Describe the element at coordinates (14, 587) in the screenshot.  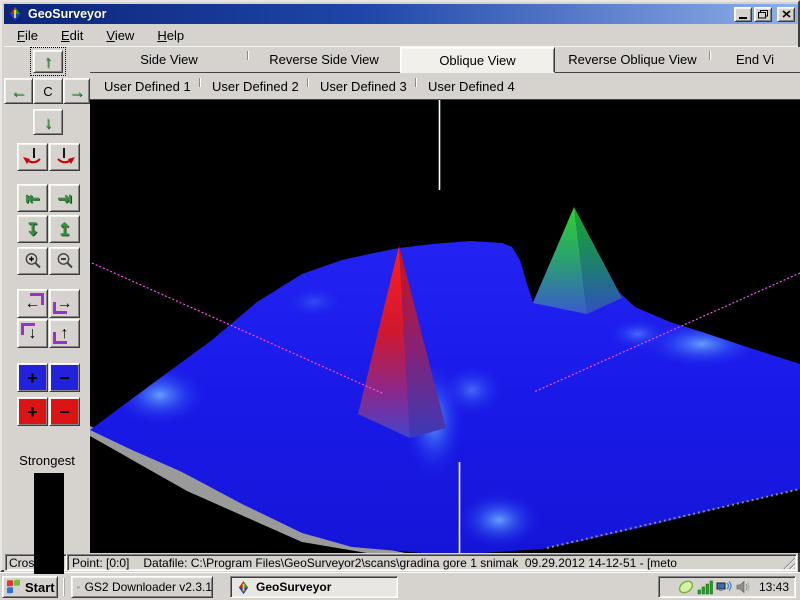
I see `windows-logo-icon` at that location.